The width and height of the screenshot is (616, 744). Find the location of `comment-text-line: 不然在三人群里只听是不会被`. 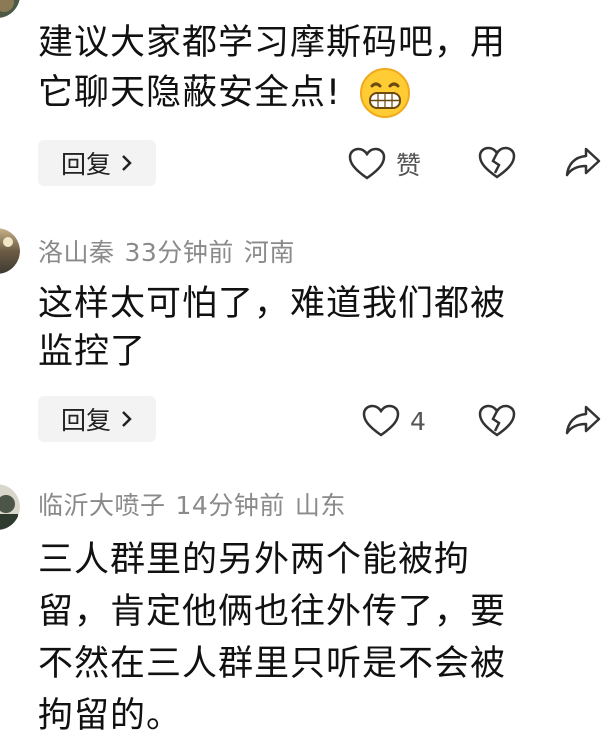

comment-text-line: 不然在三人群里只听是不会被 is located at coordinates (272, 664).